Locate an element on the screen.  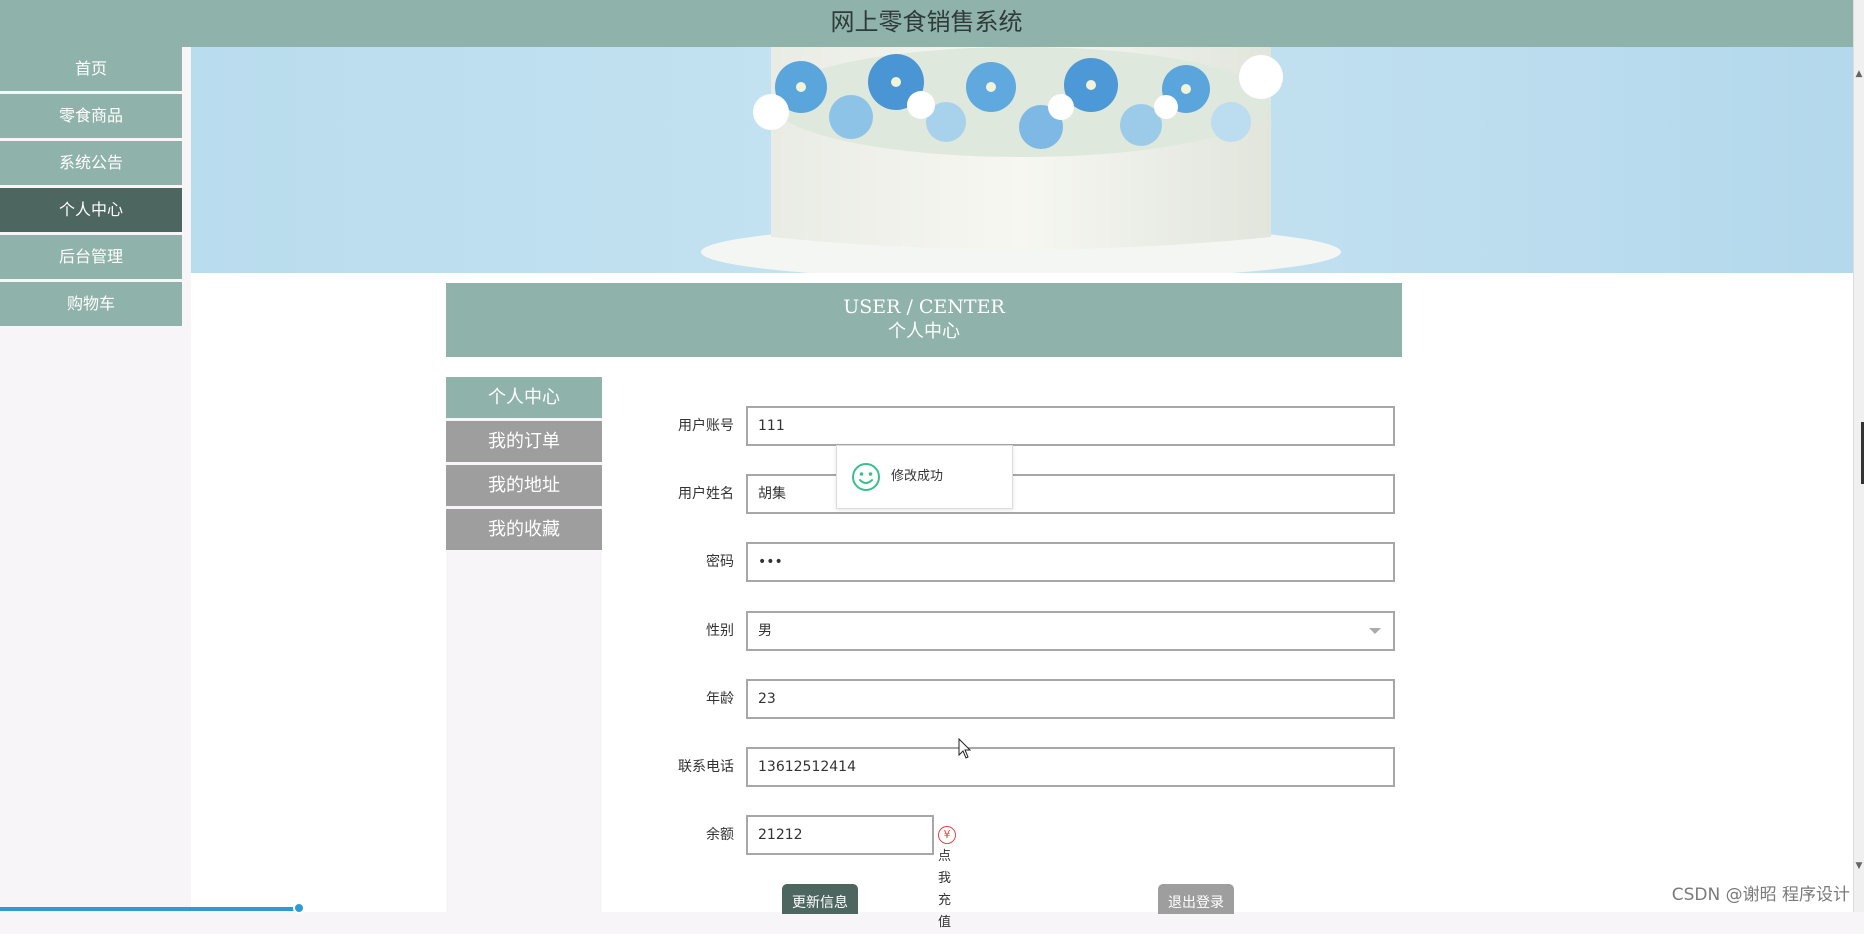
nav-item-user-center: 个人中心 is located at coordinates (91, 210).